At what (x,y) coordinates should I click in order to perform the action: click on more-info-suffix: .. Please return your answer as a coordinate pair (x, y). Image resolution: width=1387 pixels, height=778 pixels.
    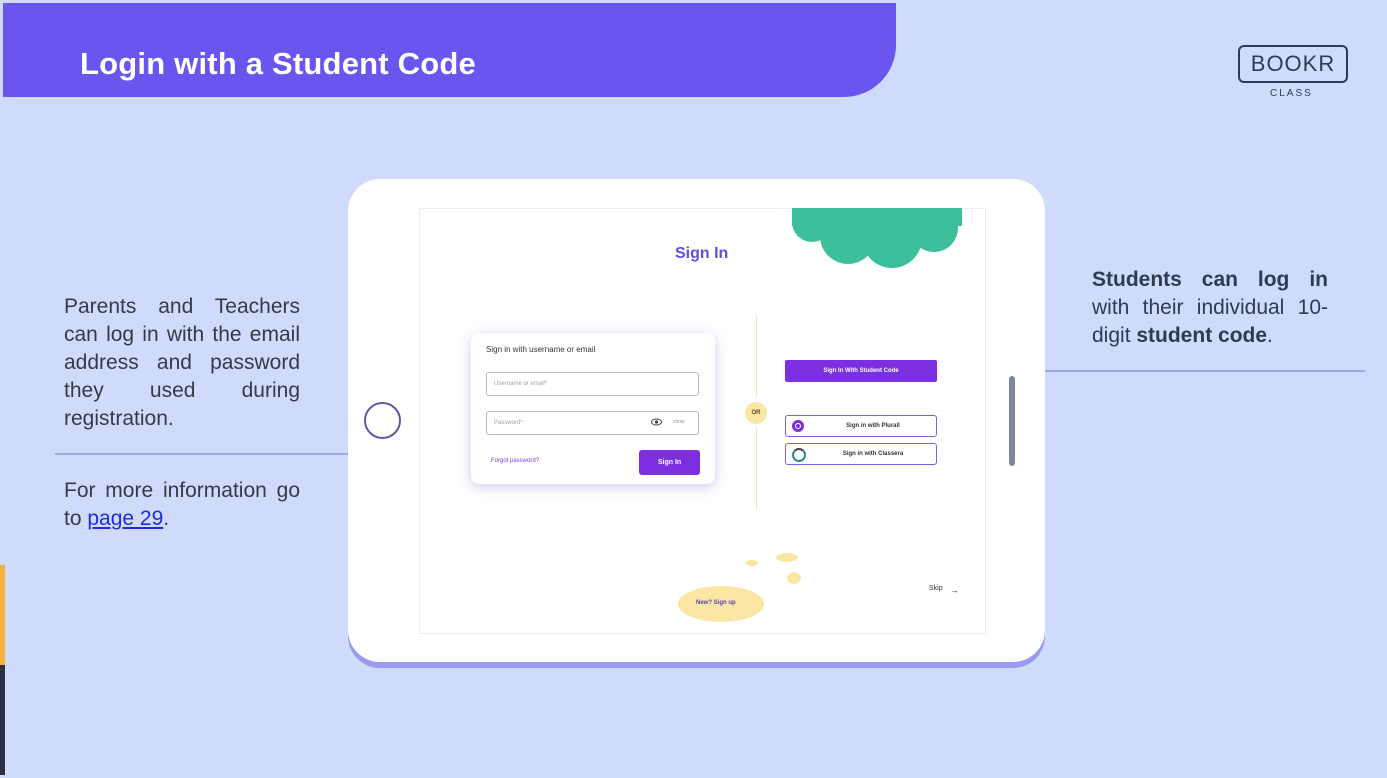
    Looking at the image, I should click on (166, 518).